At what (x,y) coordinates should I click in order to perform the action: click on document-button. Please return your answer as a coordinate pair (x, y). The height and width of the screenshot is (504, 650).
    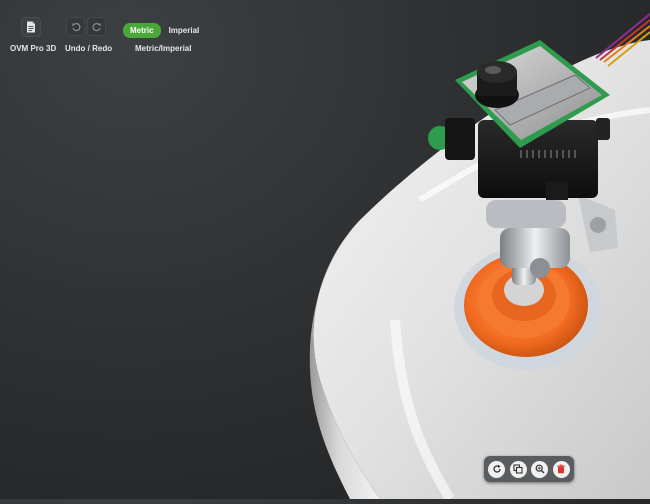
    Looking at the image, I should click on (31, 27).